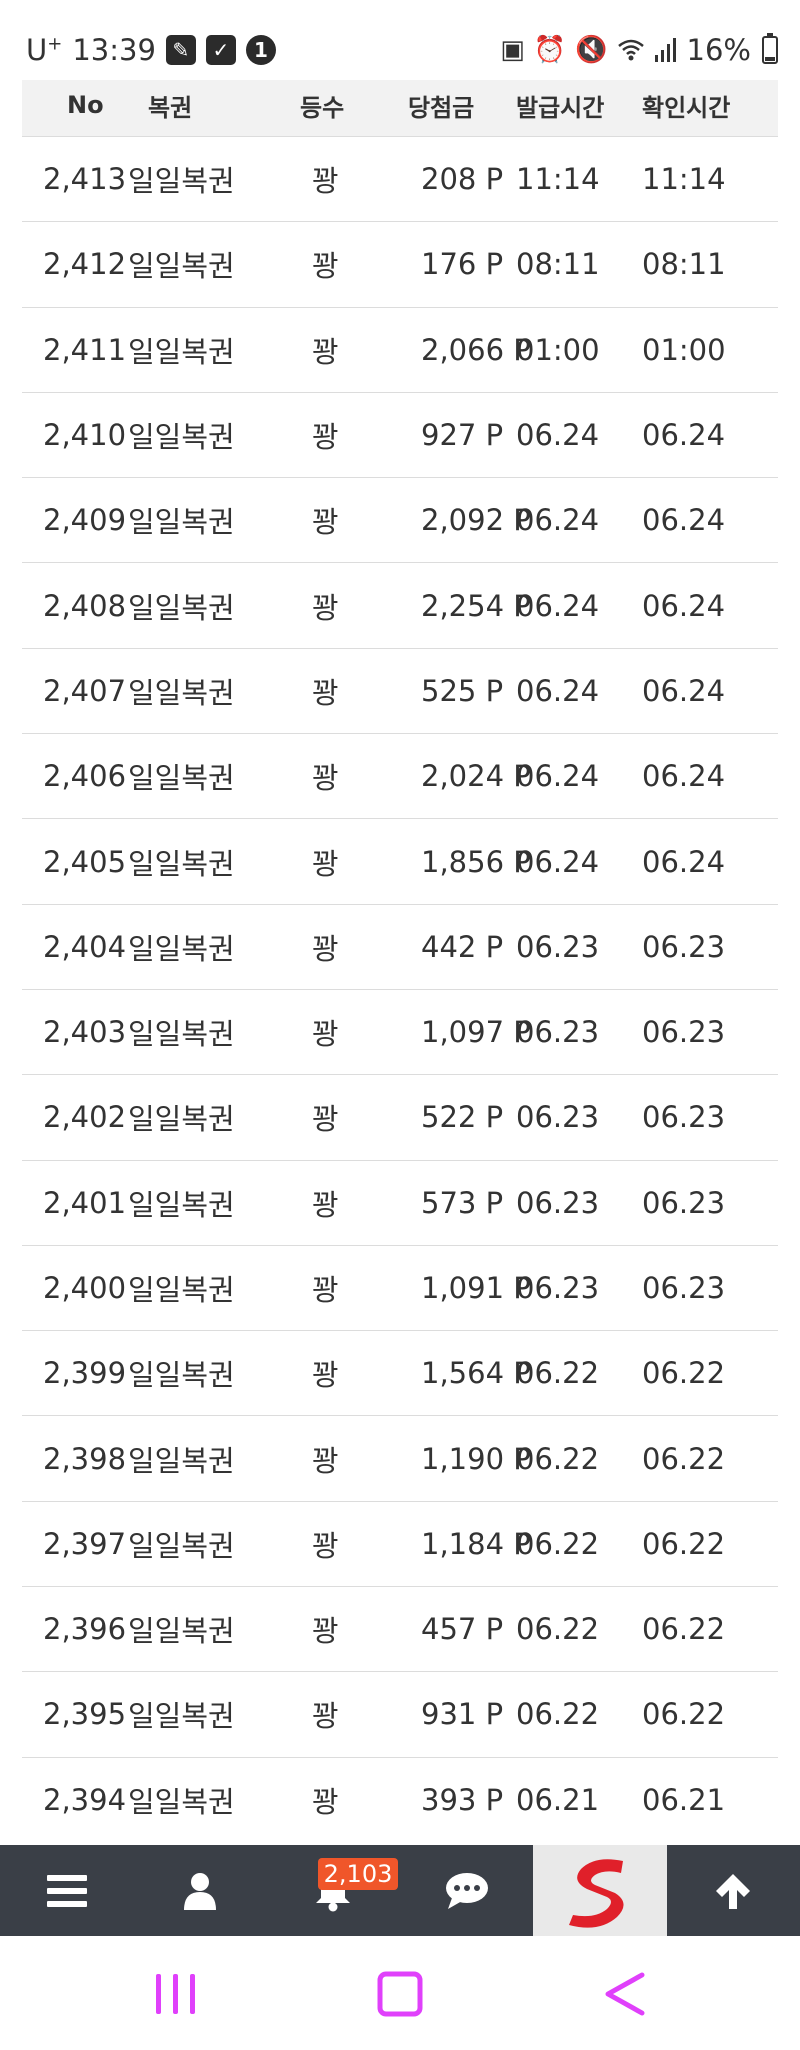 Image resolution: width=800 pixels, height=2050 pixels. I want to click on status-bar: U+ 13:39 ✎ ✓ 1 ▣ ⏰ 🔇 16%, so click(400, 40).